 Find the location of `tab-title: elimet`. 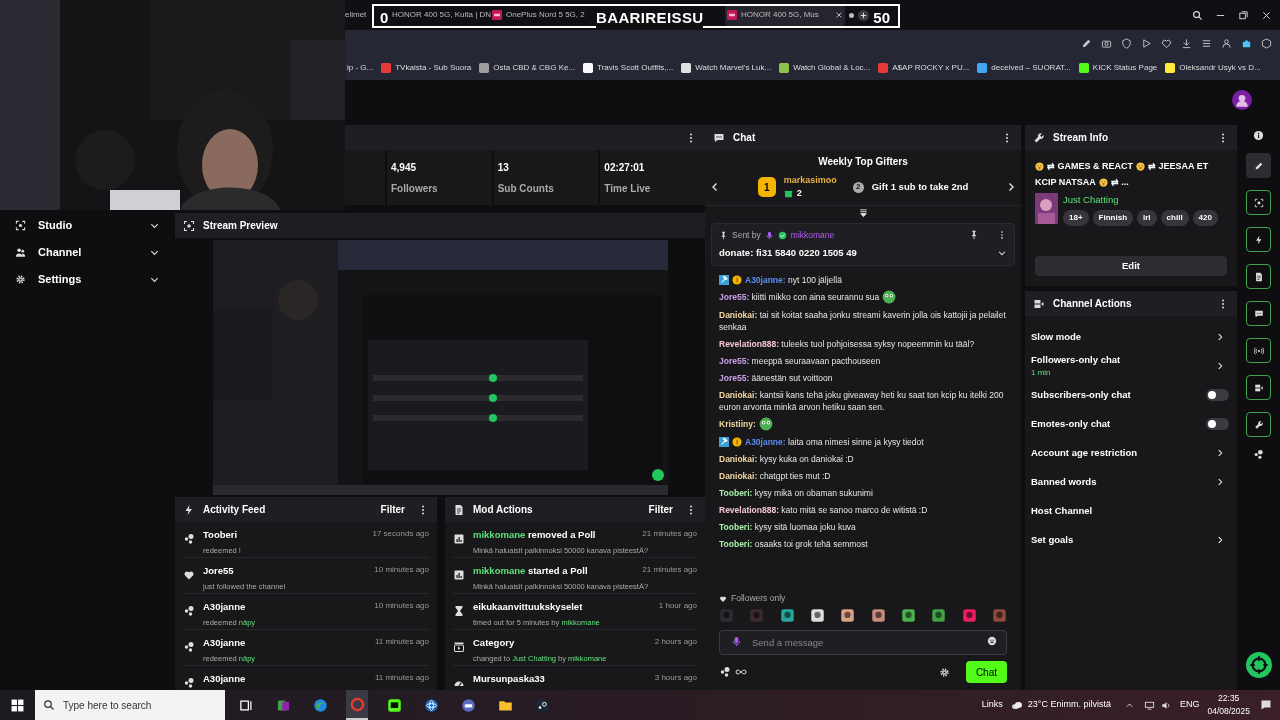

tab-title: elimet is located at coordinates (356, 15).